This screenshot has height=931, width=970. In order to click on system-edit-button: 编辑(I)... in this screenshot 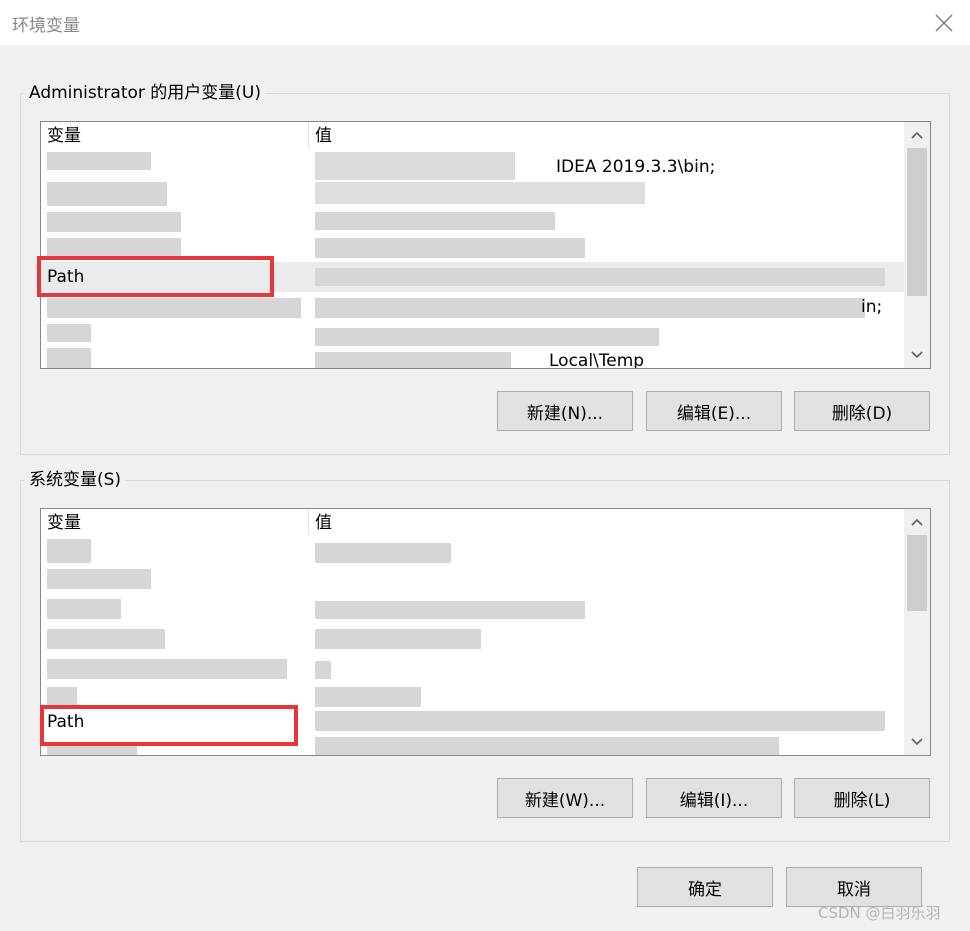, I will do `click(714, 798)`.